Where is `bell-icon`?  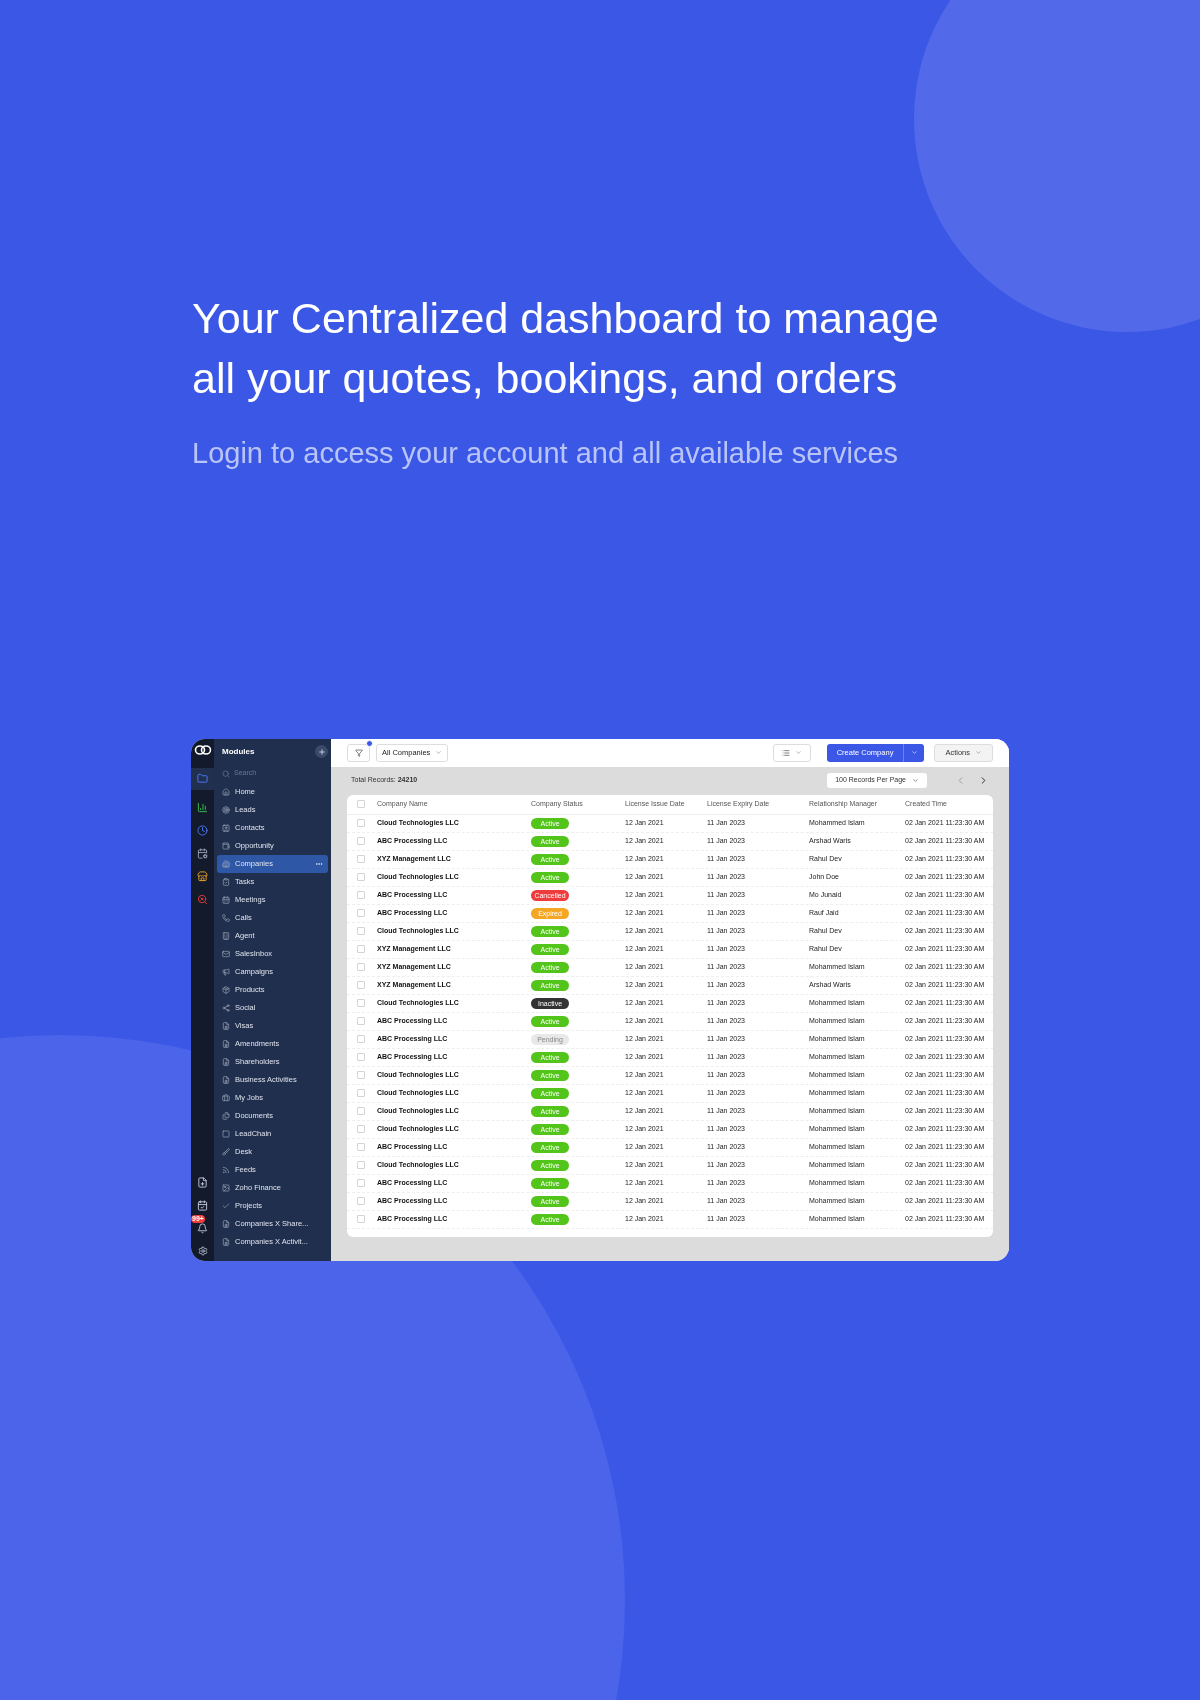
bell-icon is located at coordinates (202, 1228).